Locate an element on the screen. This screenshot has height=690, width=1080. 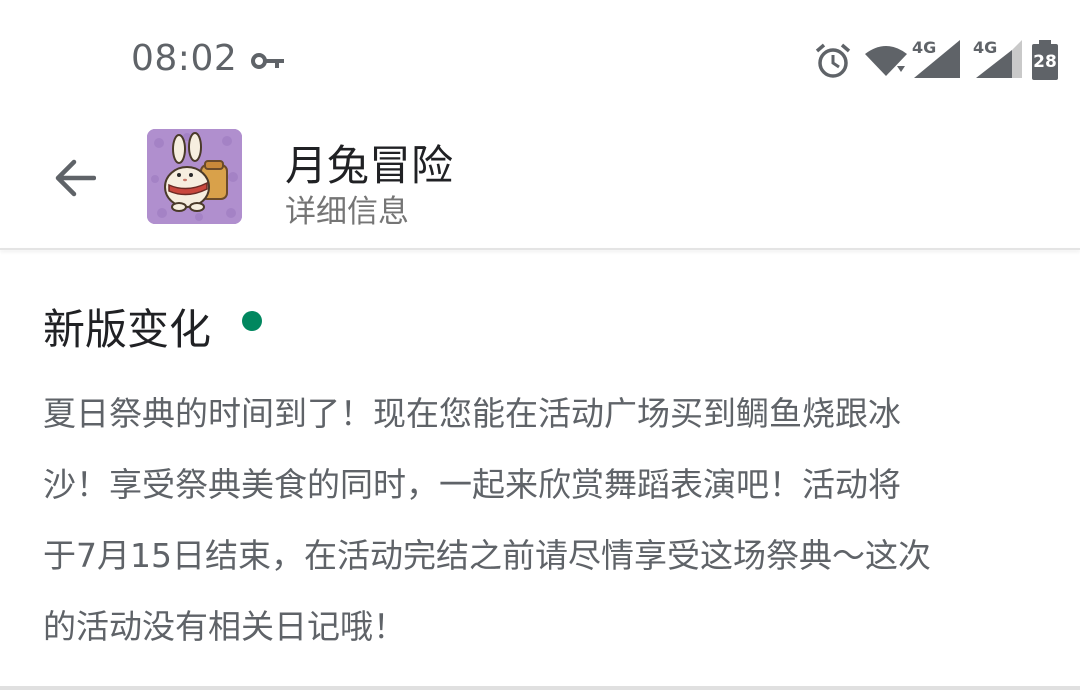
header-divider is located at coordinates (540, 249).